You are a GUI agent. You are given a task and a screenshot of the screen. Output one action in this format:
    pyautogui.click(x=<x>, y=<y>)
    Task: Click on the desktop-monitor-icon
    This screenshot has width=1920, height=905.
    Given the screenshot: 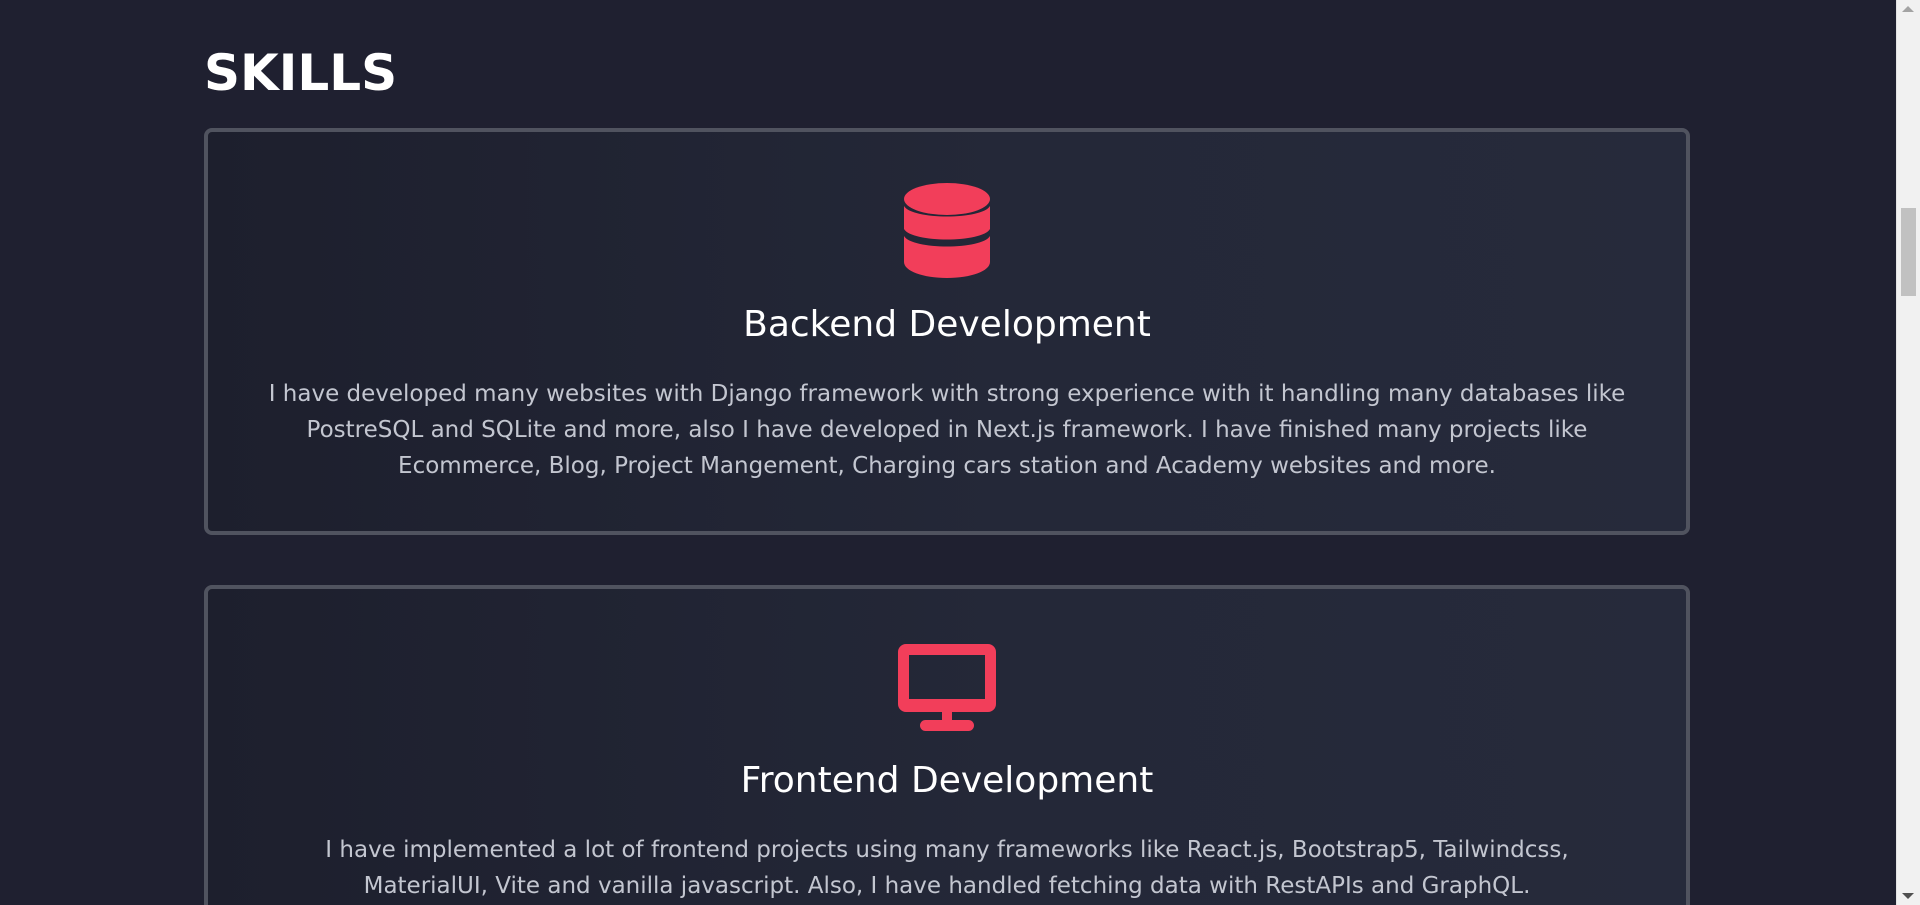 What is the action you would take?
    pyautogui.click(x=947, y=687)
    